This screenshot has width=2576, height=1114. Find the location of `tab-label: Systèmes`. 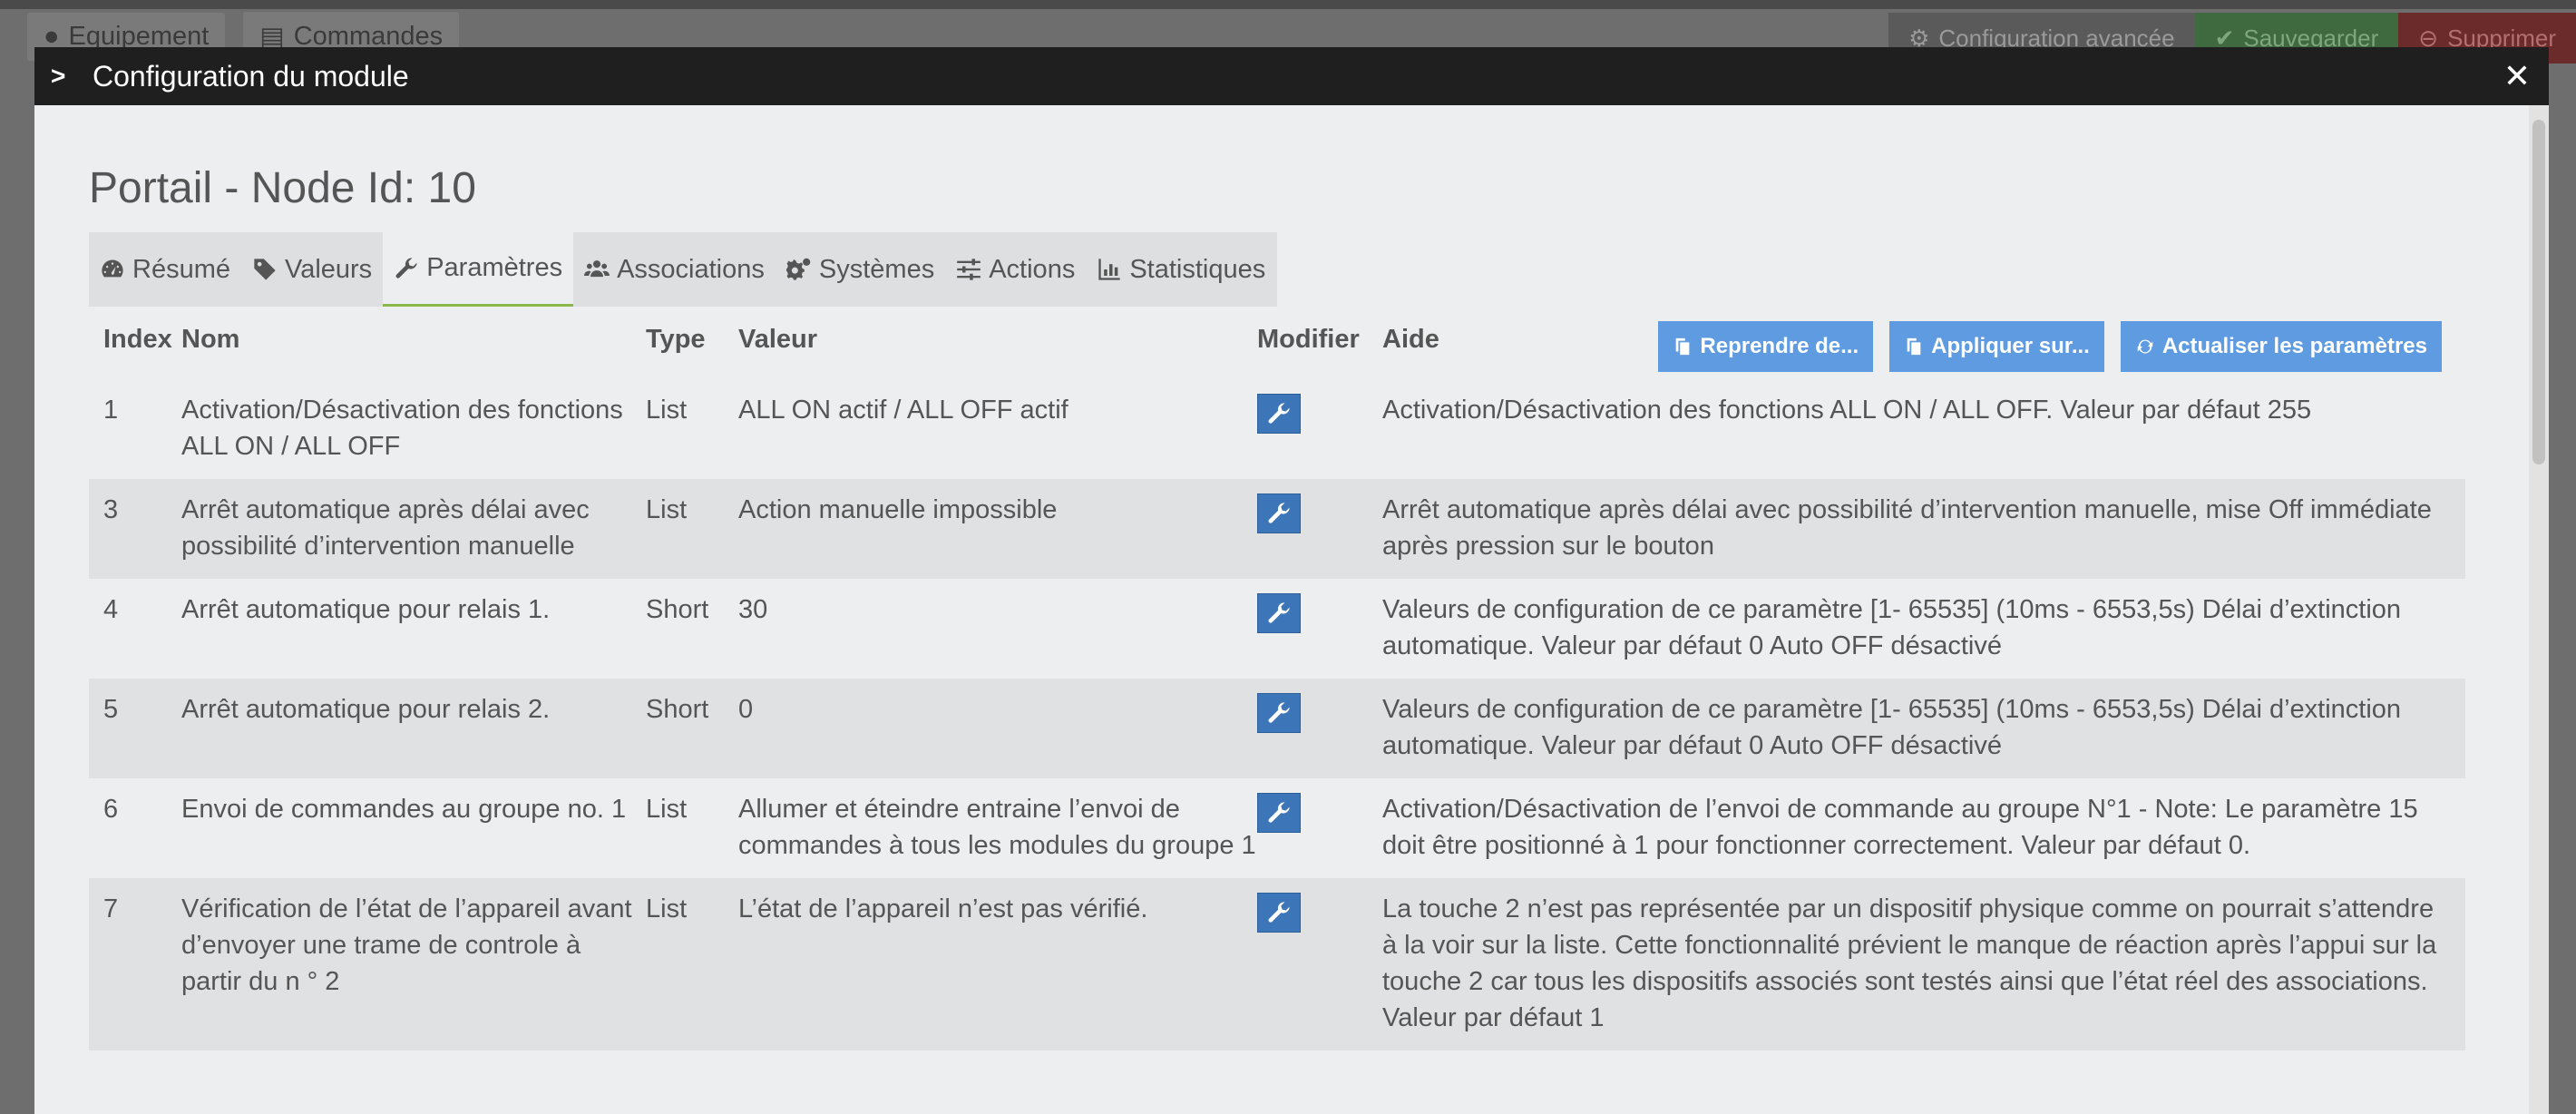

tab-label: Systèmes is located at coordinates (876, 269).